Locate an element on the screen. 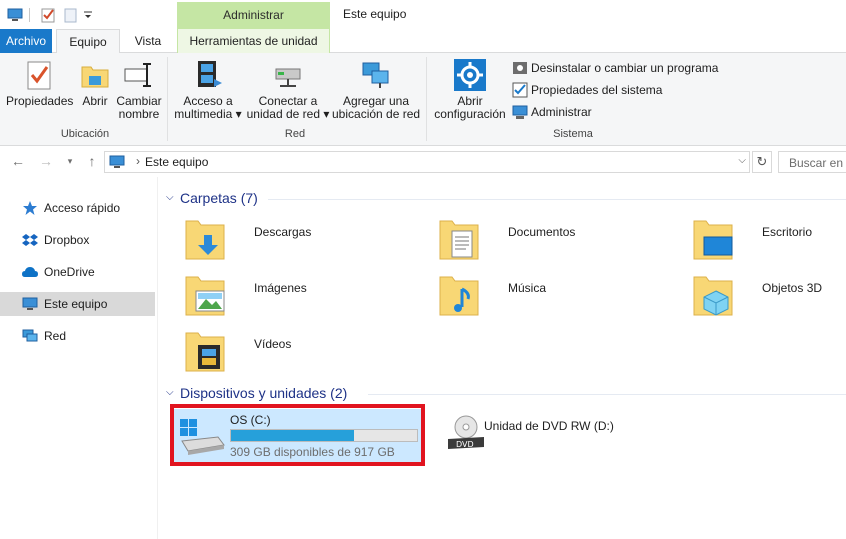 This screenshot has height=539, width=846. agregar-ubicacion-red-button: Agregar una ubicación de red is located at coordinates (376, 90).